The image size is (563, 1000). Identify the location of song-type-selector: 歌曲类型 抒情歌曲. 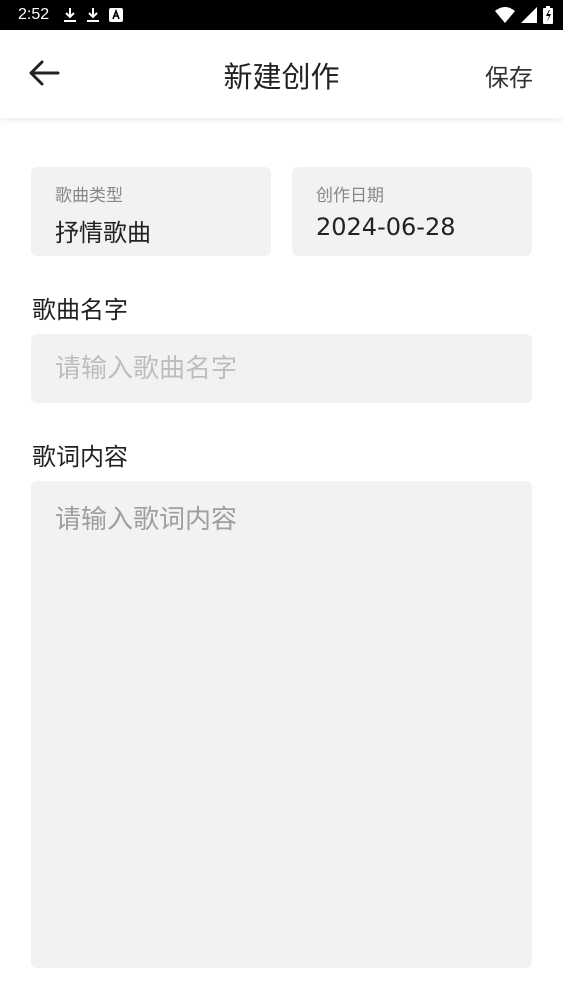
(151, 211).